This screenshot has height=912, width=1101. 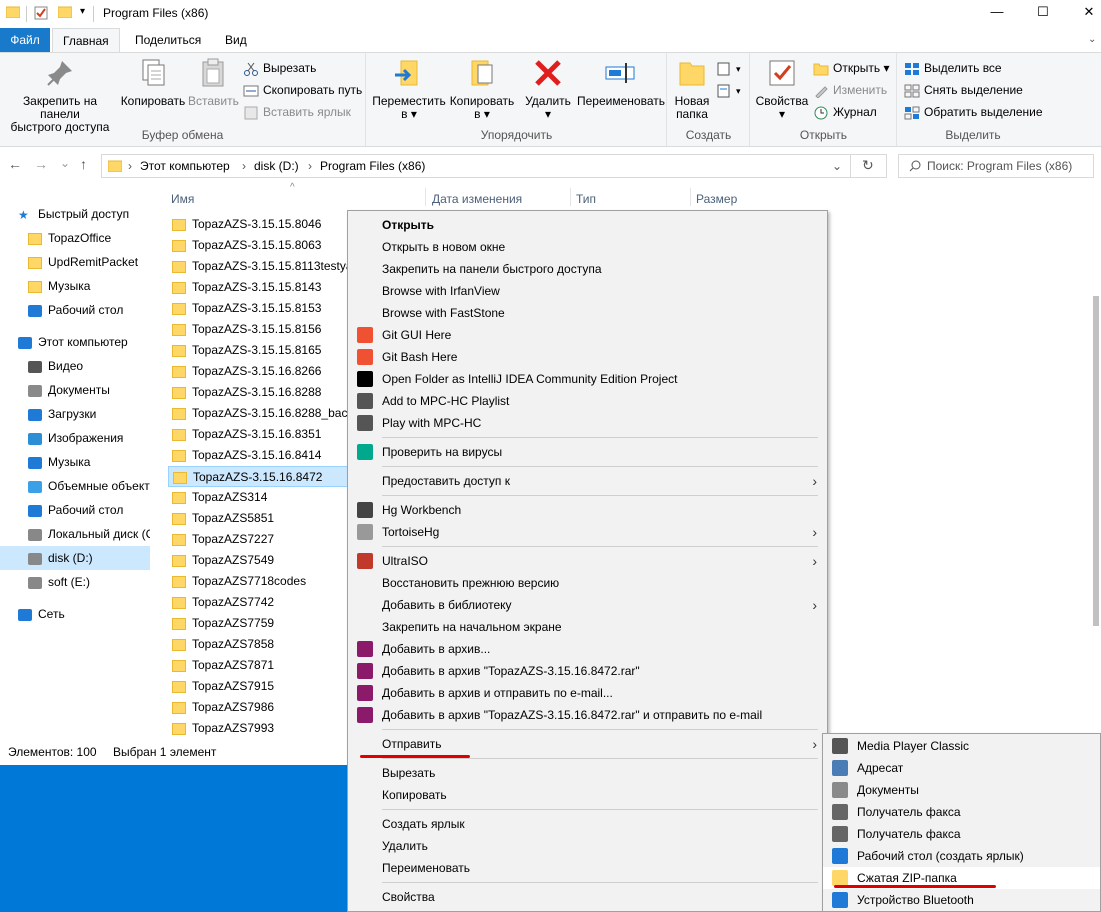 I want to click on file-row: TopazAZS7549, so click(x=258, y=560).